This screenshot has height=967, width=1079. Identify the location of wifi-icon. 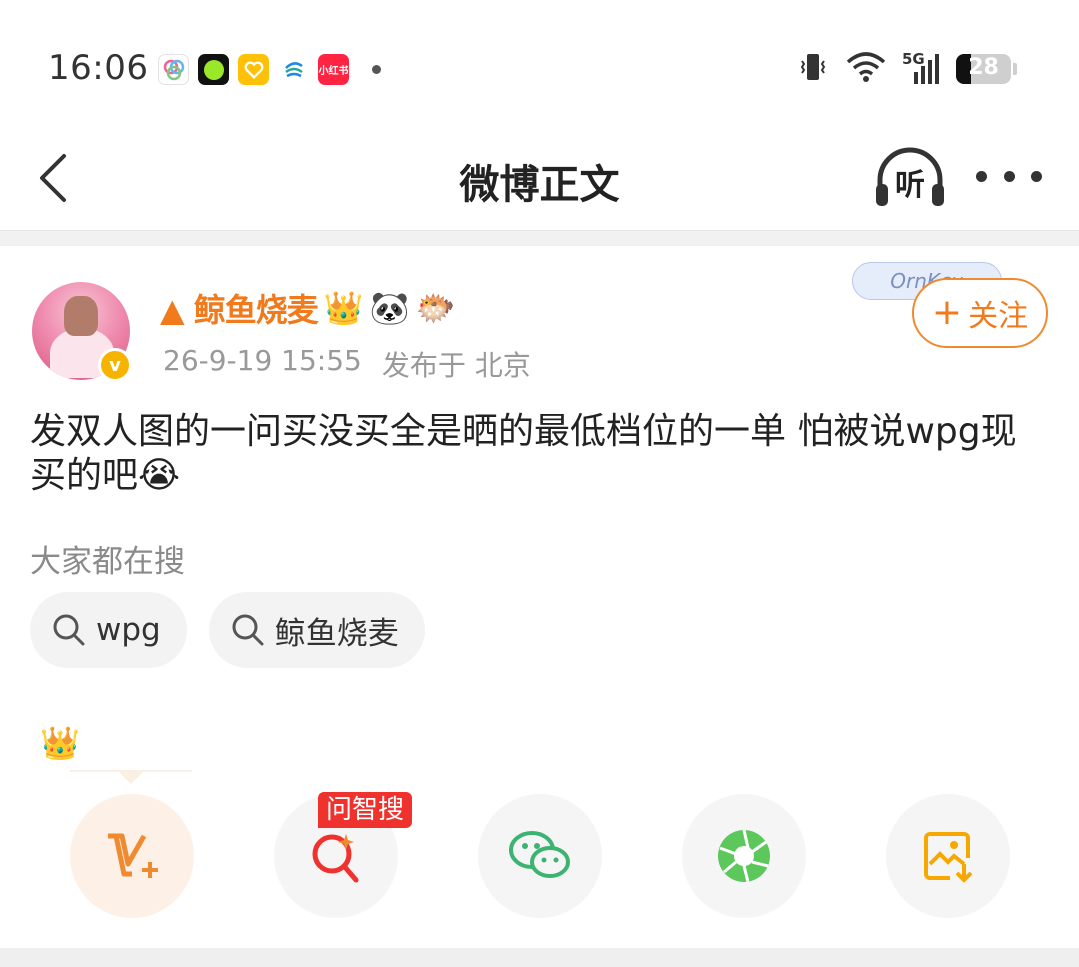
(866, 69).